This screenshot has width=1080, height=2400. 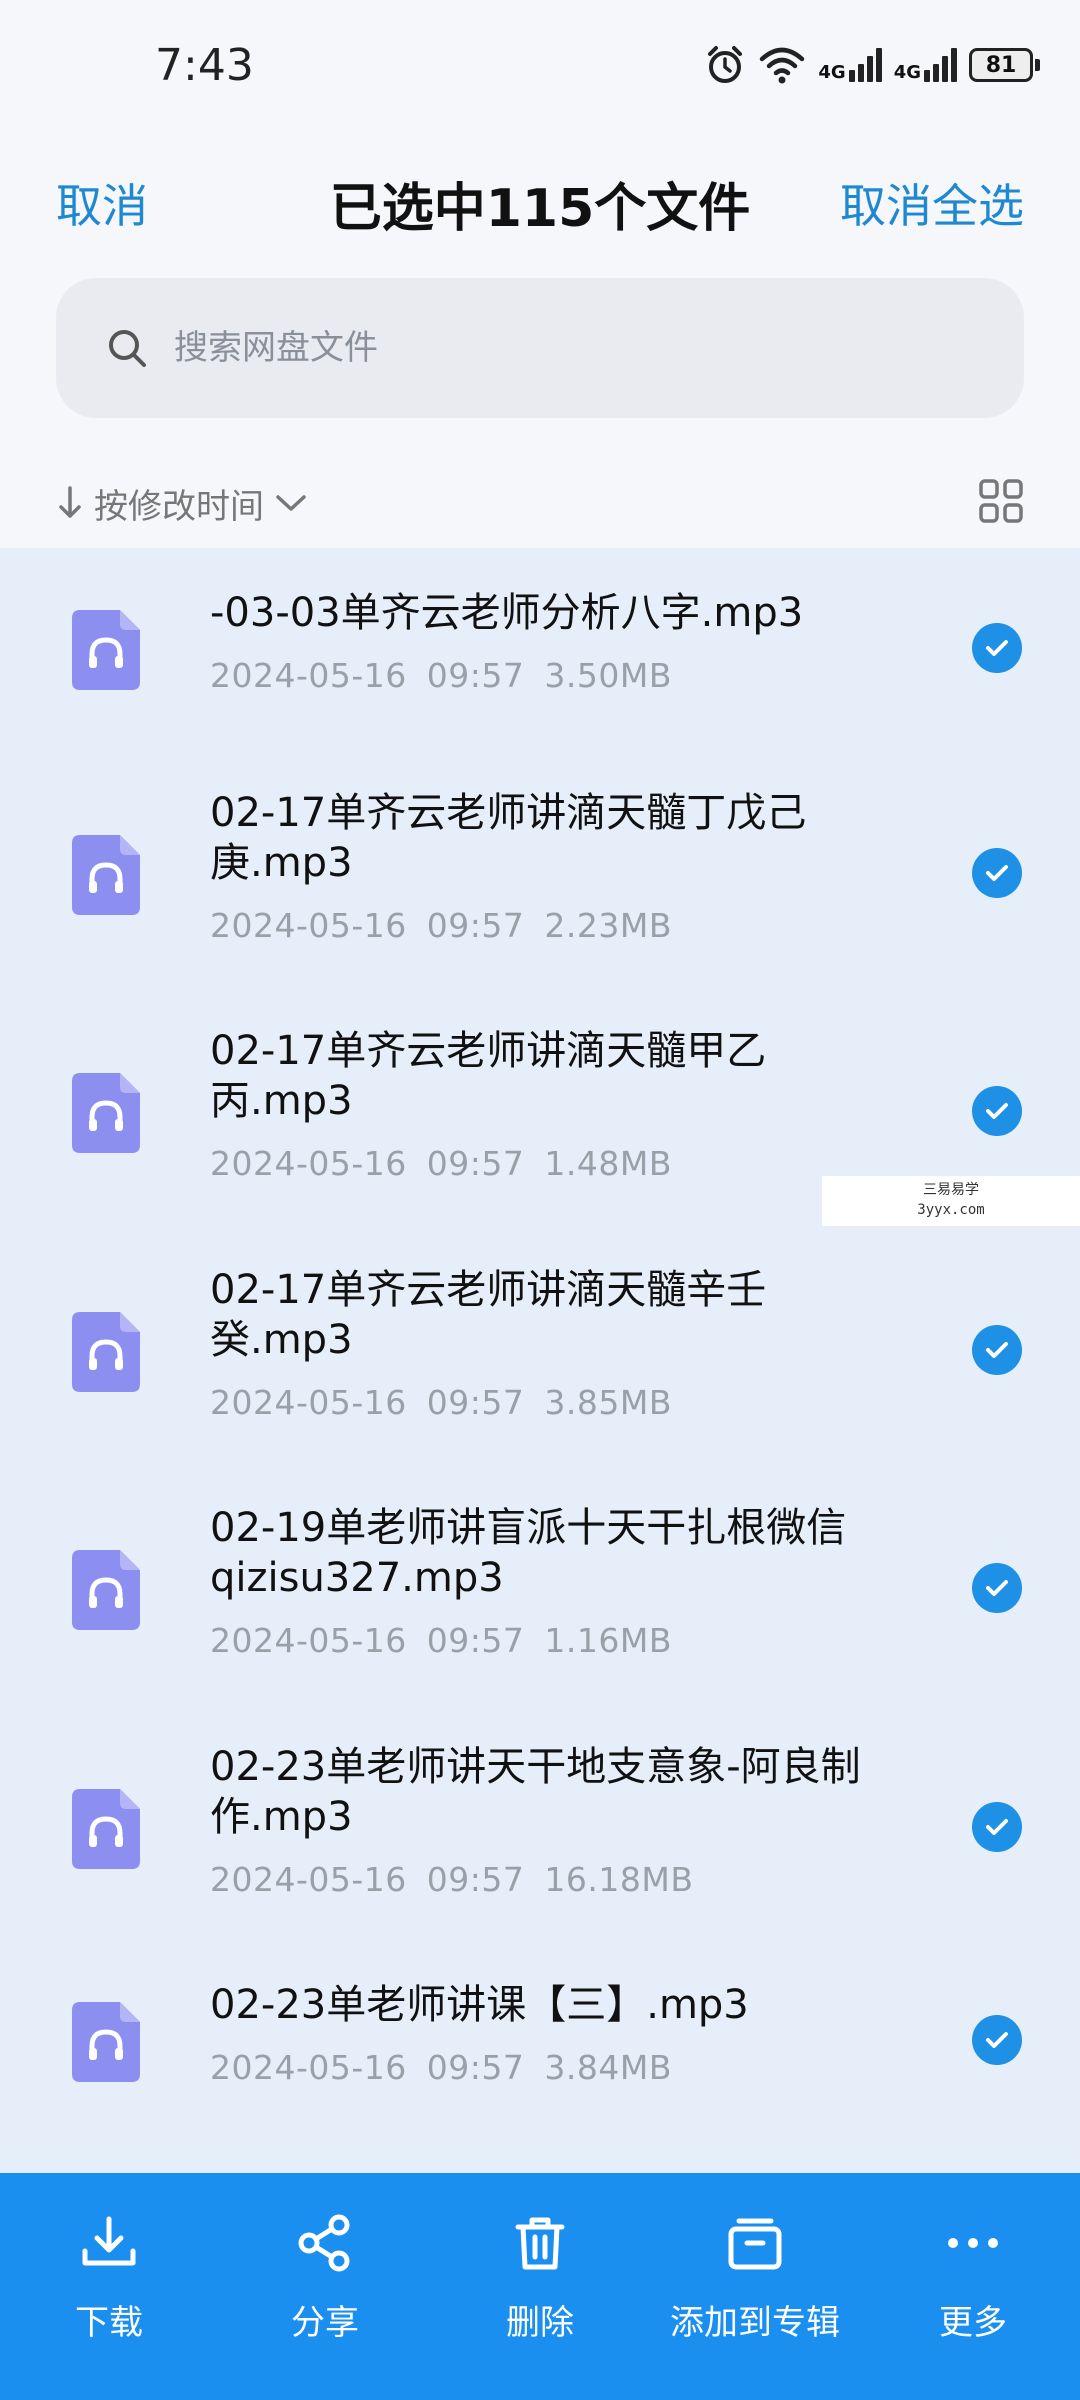 What do you see at coordinates (608, 1402) in the screenshot?
I see `file-size: 3.85MB` at bounding box center [608, 1402].